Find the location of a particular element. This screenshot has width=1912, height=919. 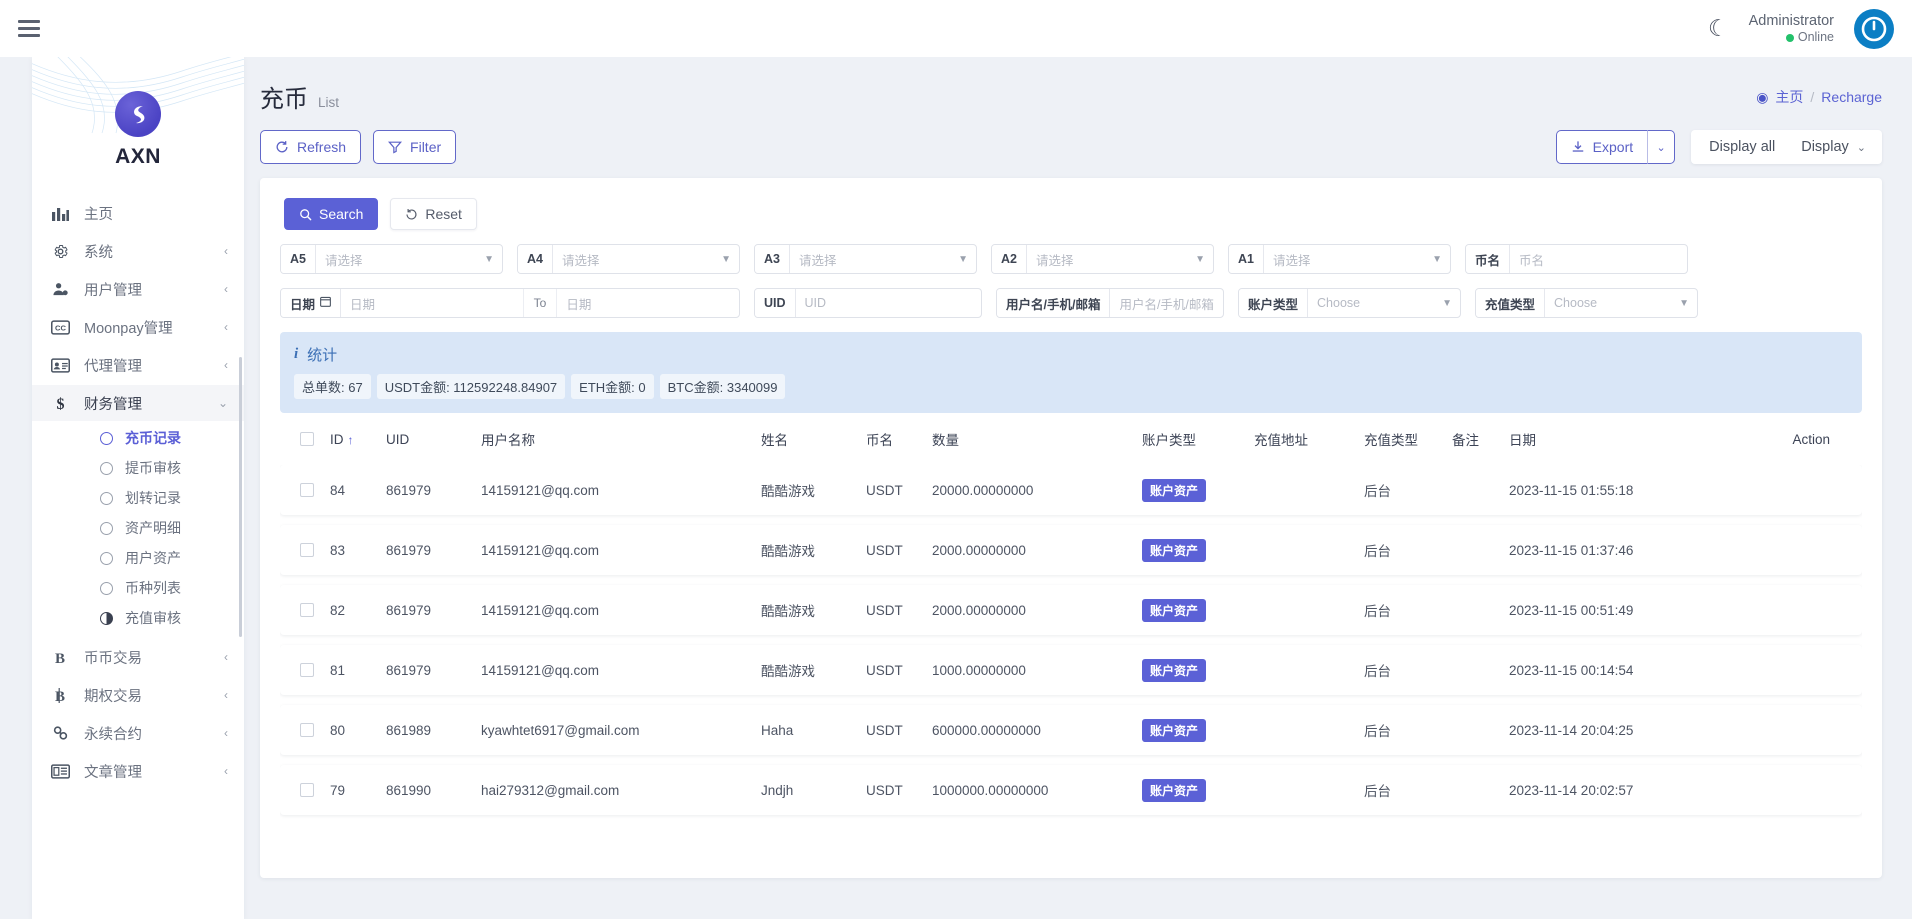

filter-coin-name: 币名 币名 is located at coordinates (1576, 259).